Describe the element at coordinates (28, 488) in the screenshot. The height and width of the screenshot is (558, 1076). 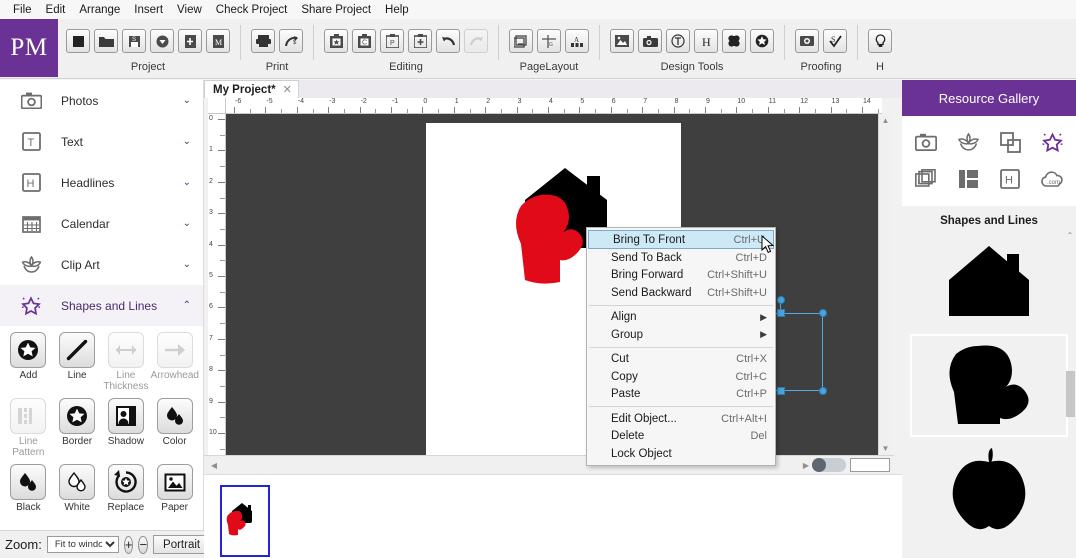
I see `tool-black: Black` at that location.